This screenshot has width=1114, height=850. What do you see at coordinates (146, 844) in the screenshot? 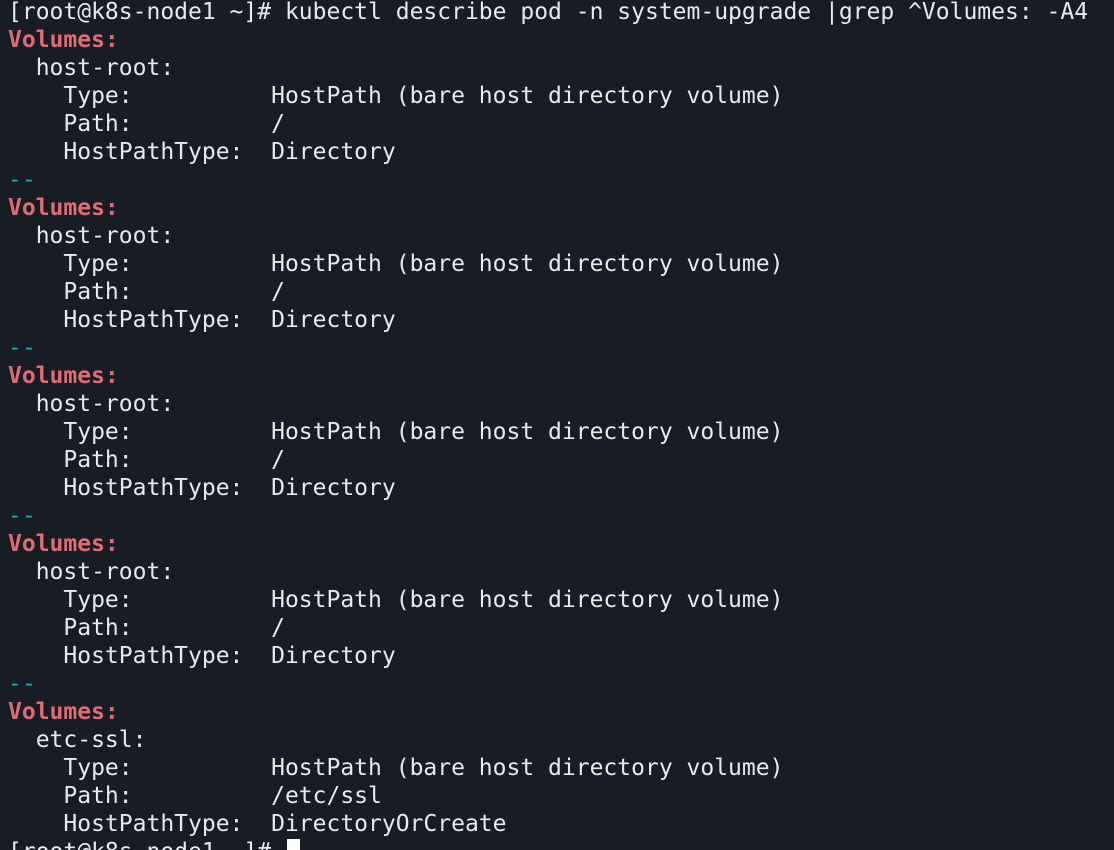
I see `shell-prompt: [root@k8s-node1 ~]#` at bounding box center [146, 844].